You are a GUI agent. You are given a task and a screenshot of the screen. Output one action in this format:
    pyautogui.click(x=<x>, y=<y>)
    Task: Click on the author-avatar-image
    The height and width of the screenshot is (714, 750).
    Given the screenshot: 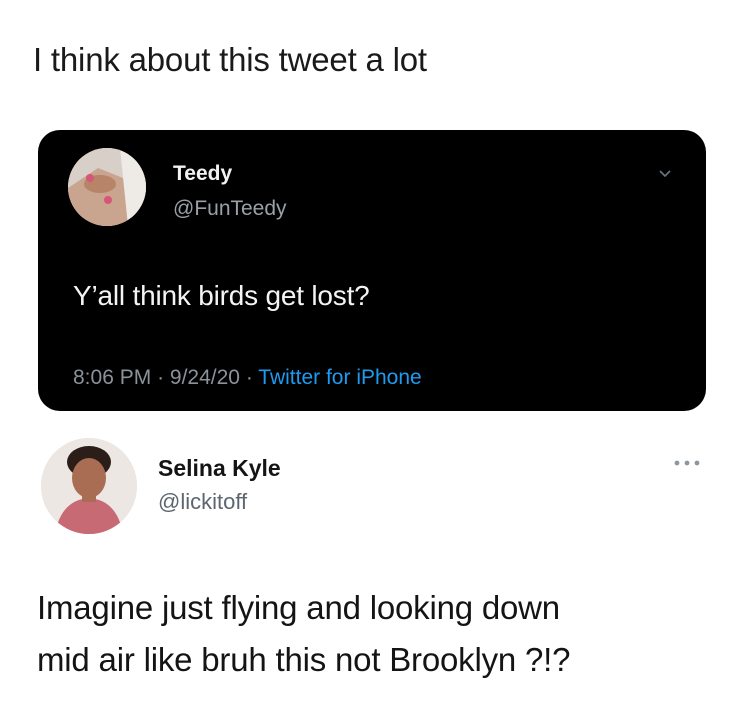 What is the action you would take?
    pyautogui.click(x=107, y=187)
    